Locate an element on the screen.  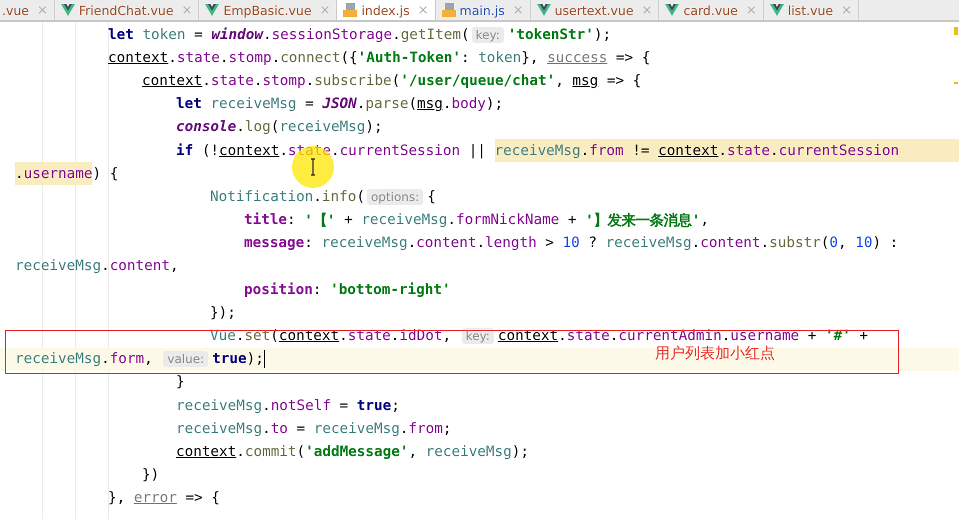
editor-tab: .vue × is located at coordinates (27, 10).